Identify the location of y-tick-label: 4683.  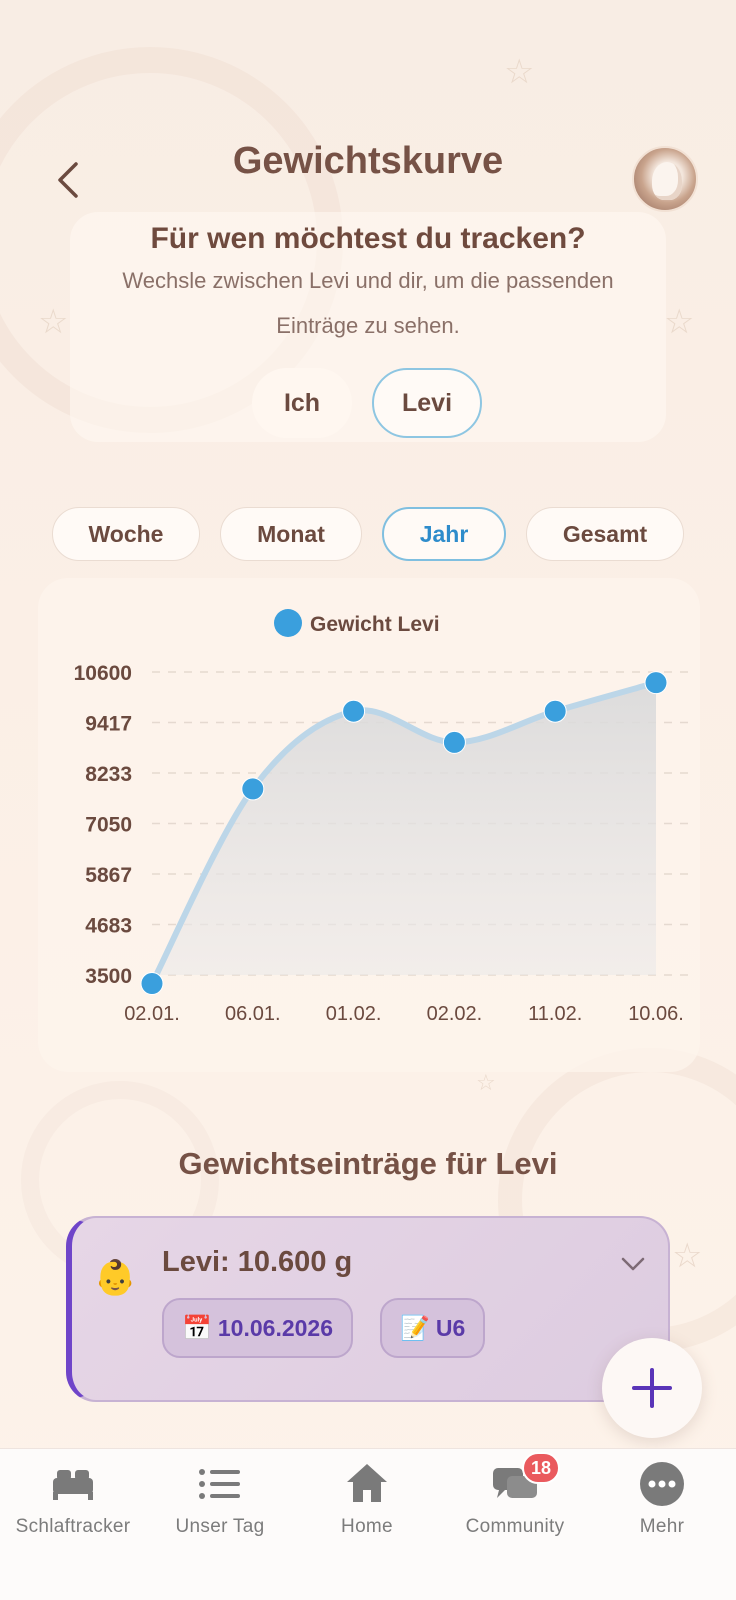
(108, 926).